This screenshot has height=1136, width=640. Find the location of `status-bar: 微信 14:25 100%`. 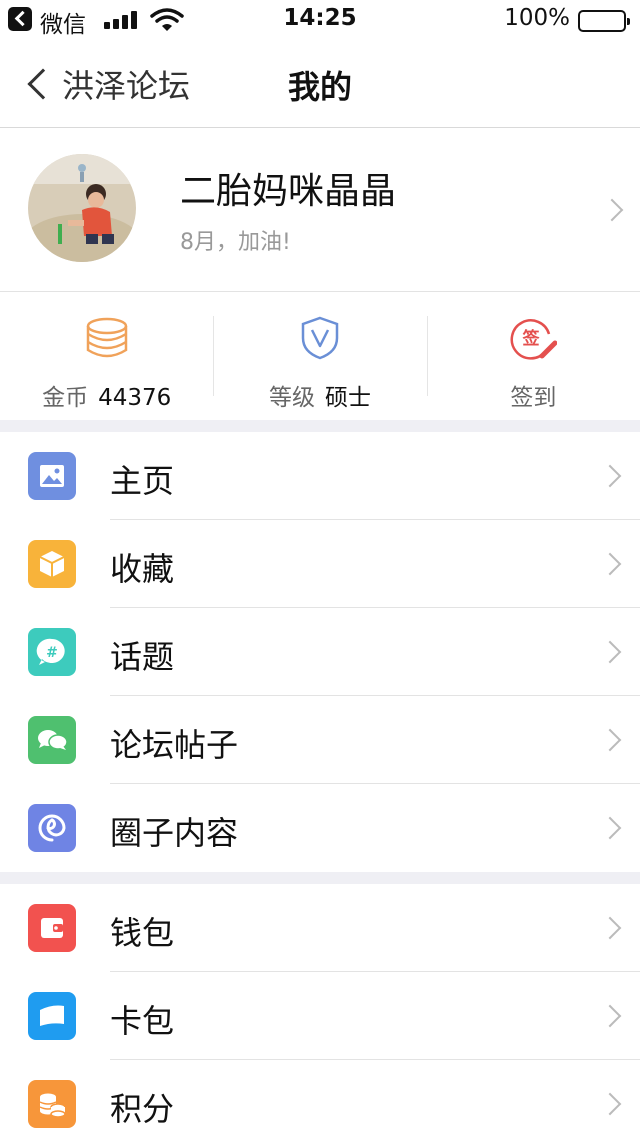

status-bar: 微信 14:25 100% is located at coordinates (320, 20).